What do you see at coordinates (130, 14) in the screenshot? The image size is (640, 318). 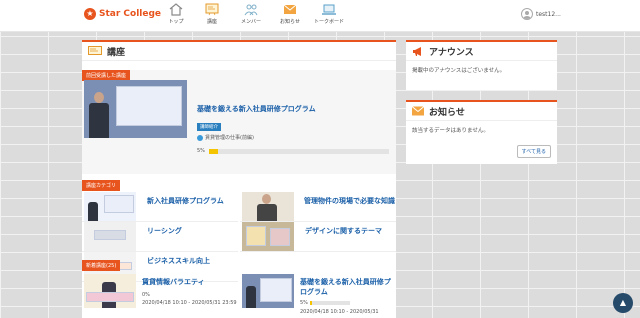 I see `logo-text: Star College` at bounding box center [130, 14].